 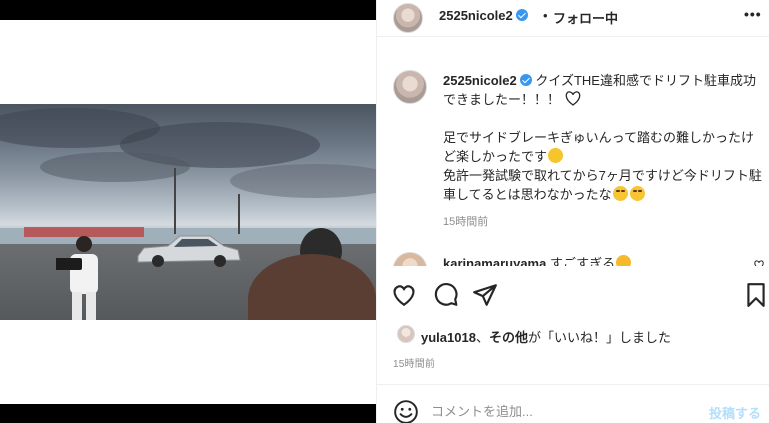 What do you see at coordinates (480, 80) in the screenshot?
I see `caption-username: 2525nicole2` at bounding box center [480, 80].